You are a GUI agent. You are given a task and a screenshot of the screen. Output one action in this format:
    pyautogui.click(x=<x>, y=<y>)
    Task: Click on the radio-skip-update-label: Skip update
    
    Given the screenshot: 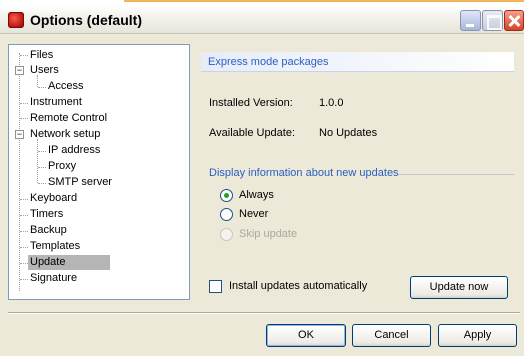 What is the action you would take?
    pyautogui.click(x=268, y=234)
    